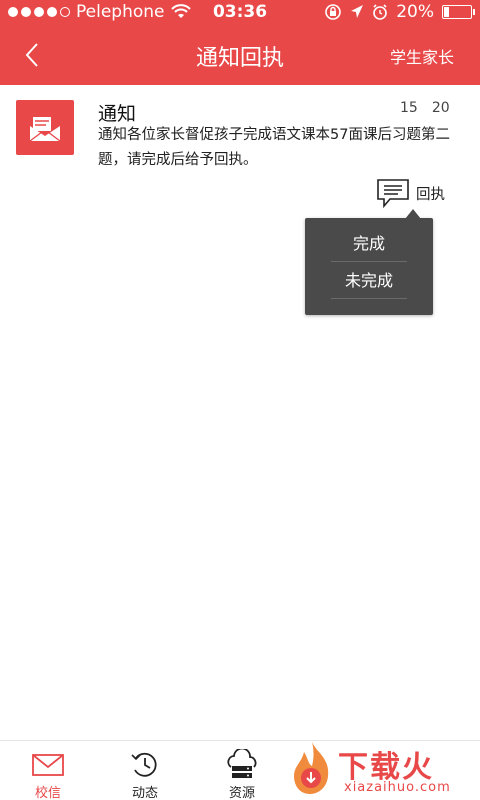 This screenshot has width=480, height=800. What do you see at coordinates (144, 793) in the screenshot?
I see `tab-label: 动态` at bounding box center [144, 793].